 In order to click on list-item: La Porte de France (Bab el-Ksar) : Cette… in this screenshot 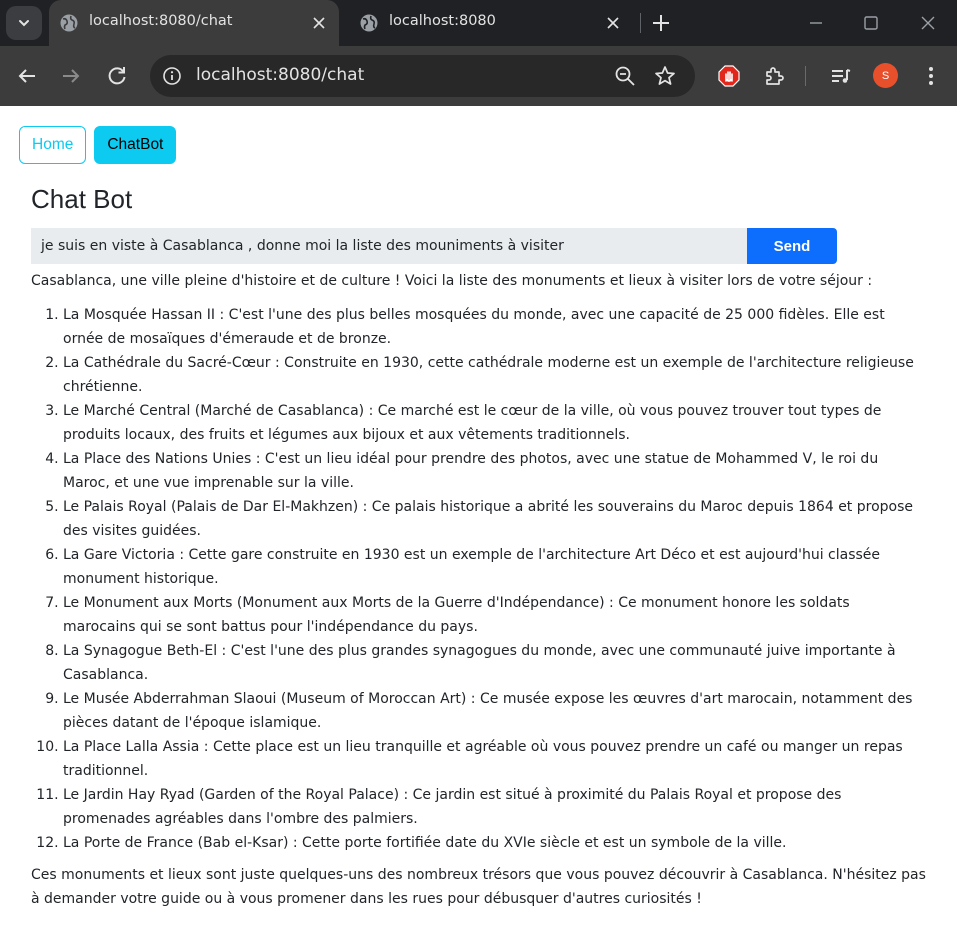, I will do `click(494, 843)`.